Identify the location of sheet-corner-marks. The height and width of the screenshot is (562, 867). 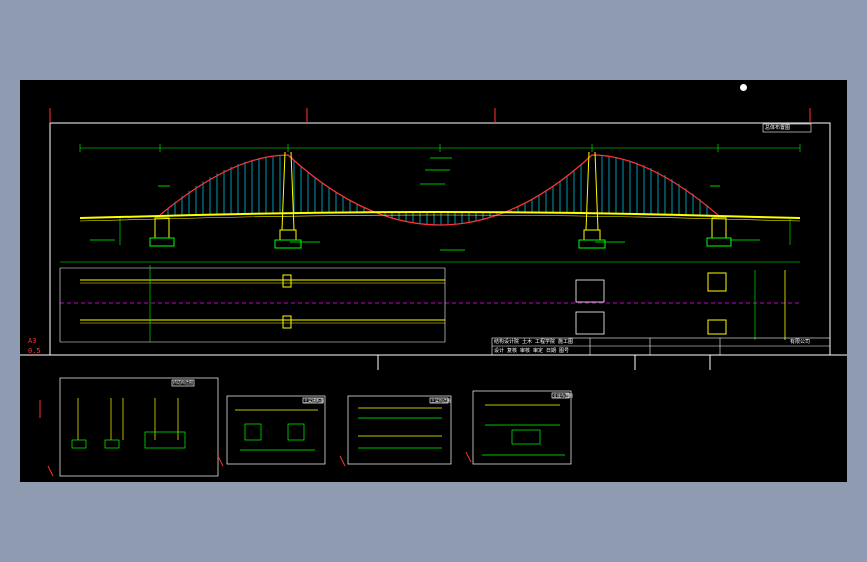
(255, 438).